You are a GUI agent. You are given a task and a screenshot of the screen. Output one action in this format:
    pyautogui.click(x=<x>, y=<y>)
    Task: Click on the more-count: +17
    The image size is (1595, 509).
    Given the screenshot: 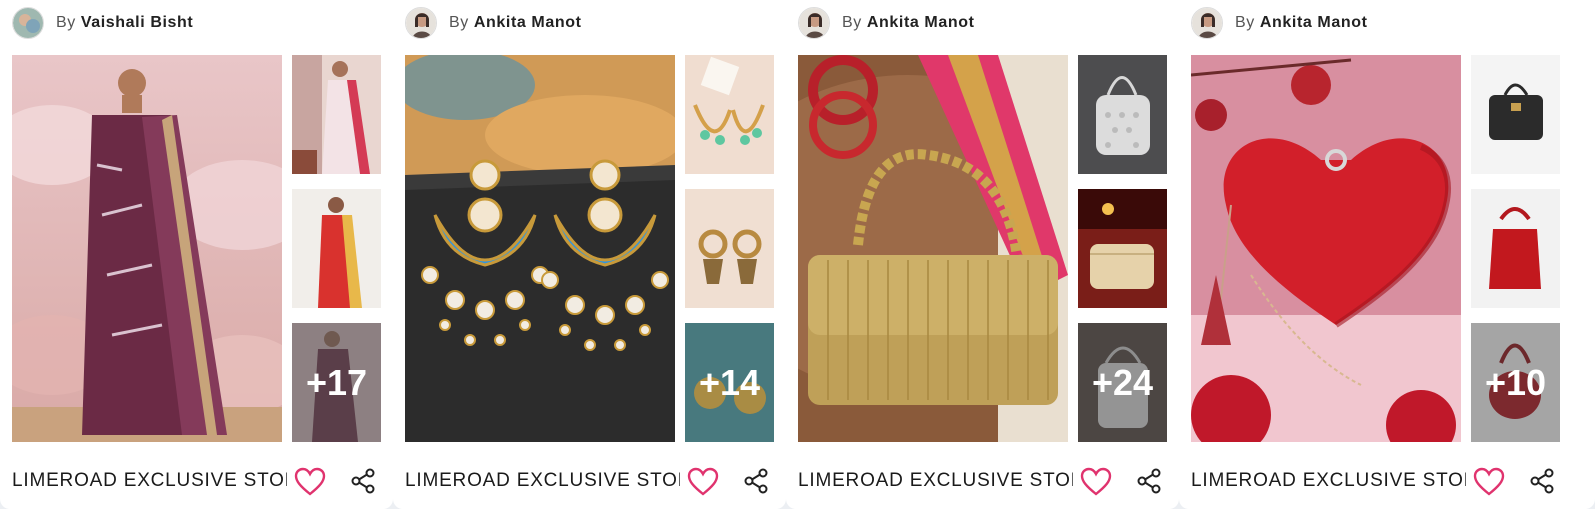 What is the action you would take?
    pyautogui.click(x=336, y=382)
    